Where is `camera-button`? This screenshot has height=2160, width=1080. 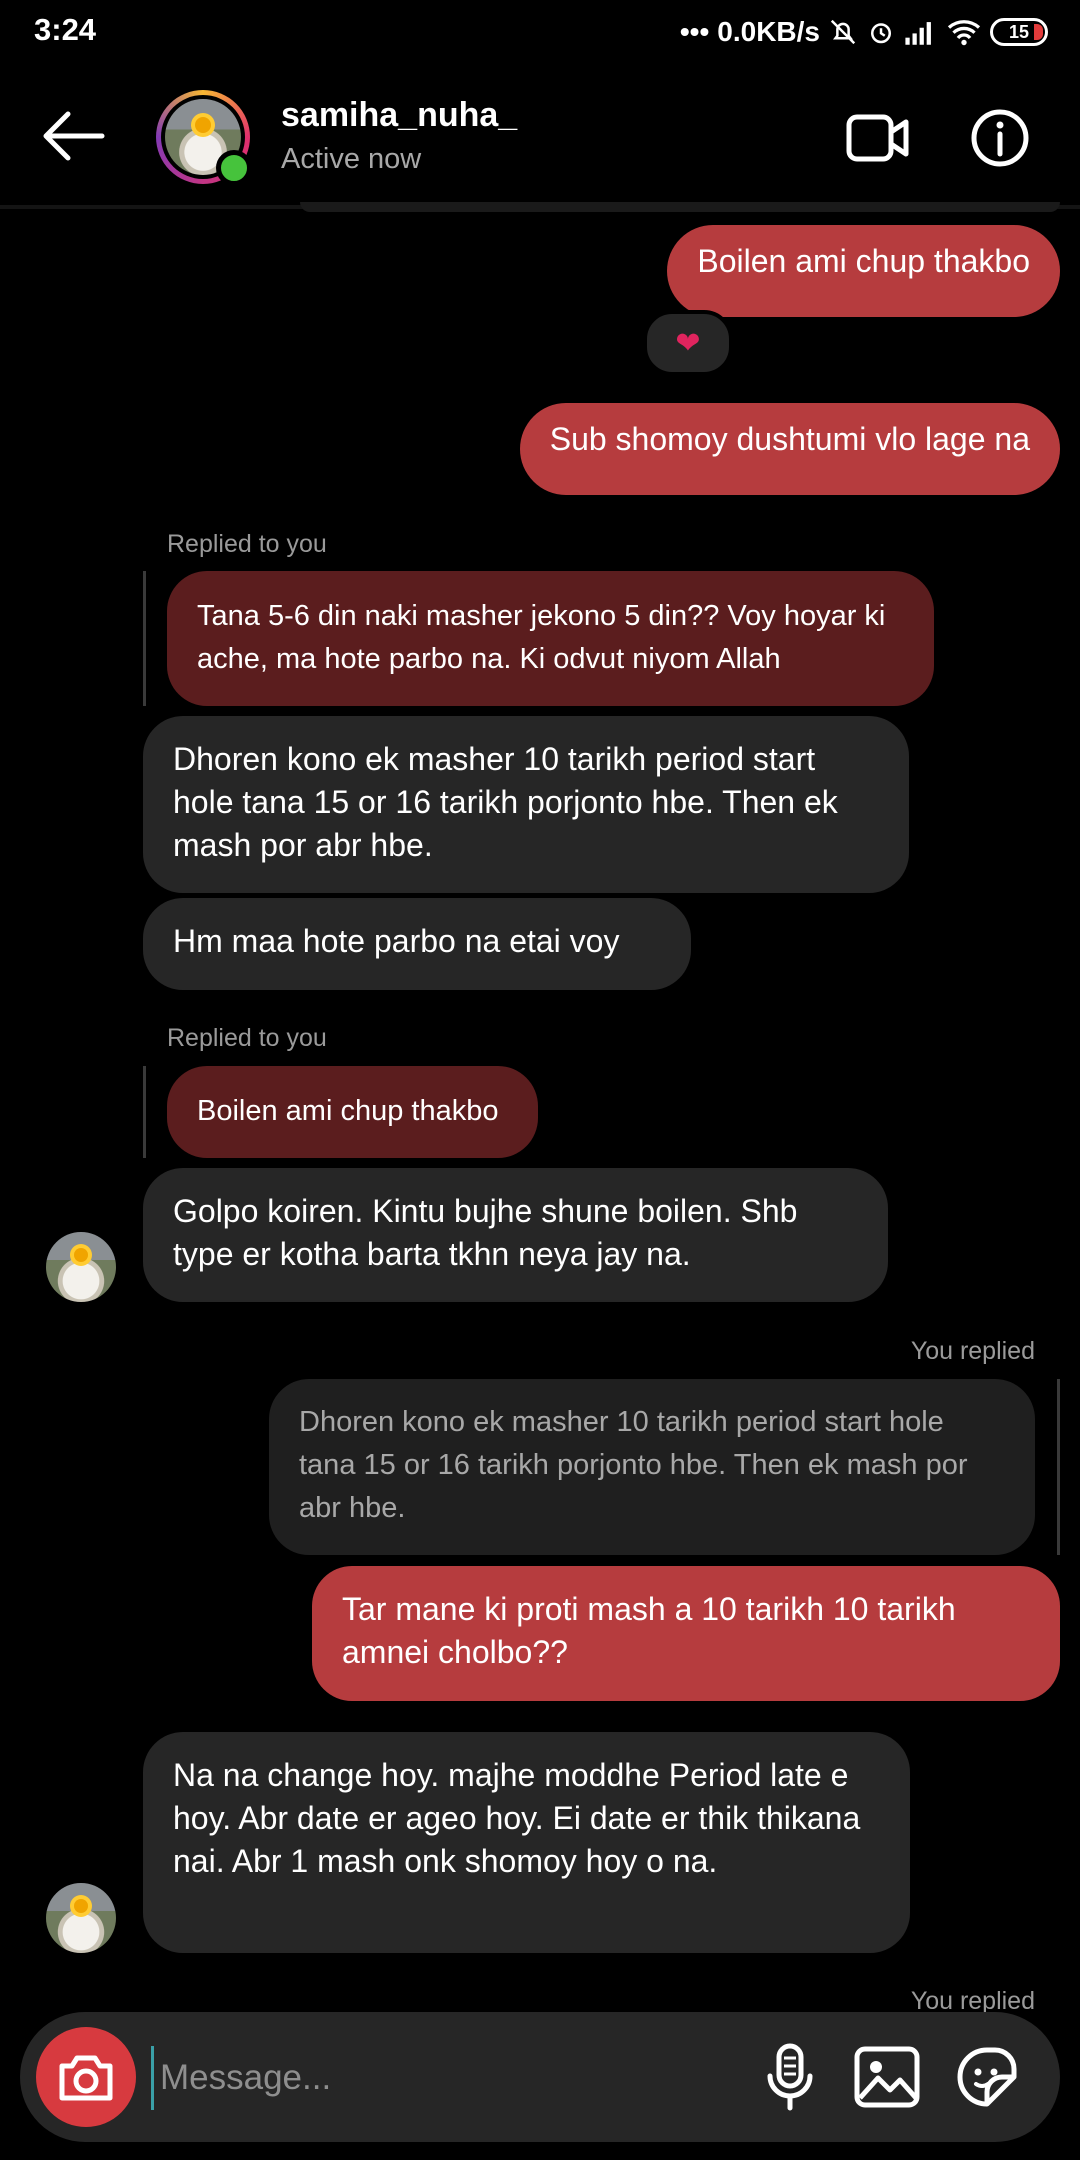 camera-button is located at coordinates (86, 2077).